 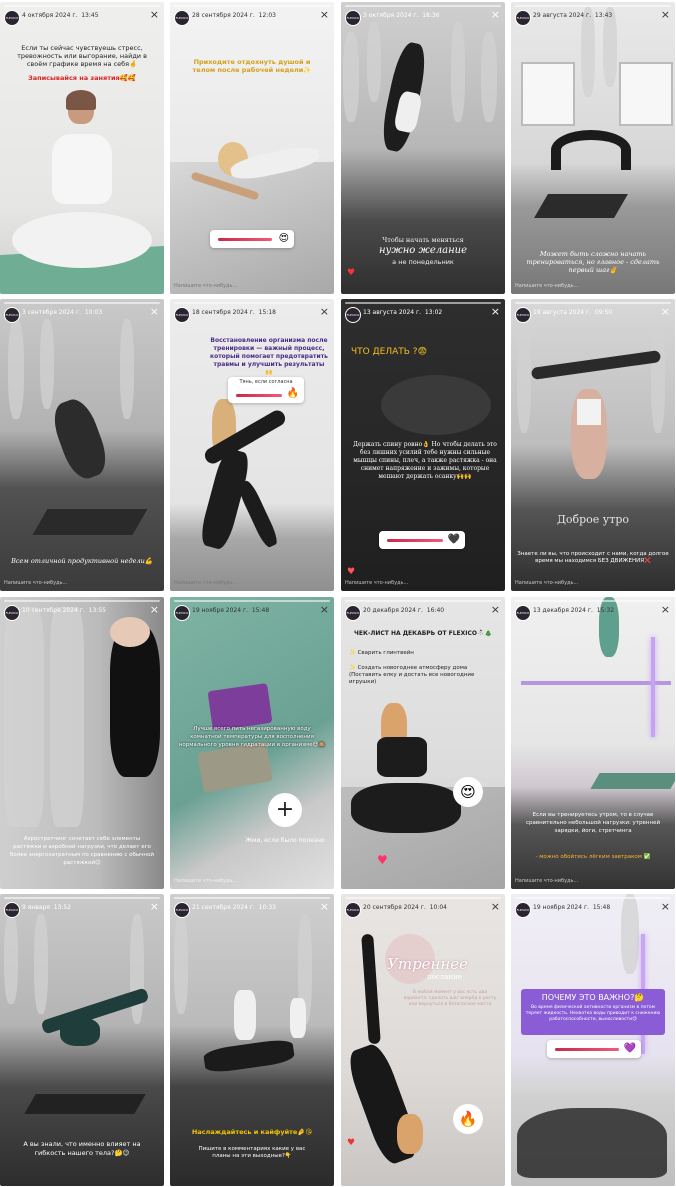 What do you see at coordinates (454, 540) in the screenshot?
I see `slider-emoji: 🖤` at bounding box center [454, 540].